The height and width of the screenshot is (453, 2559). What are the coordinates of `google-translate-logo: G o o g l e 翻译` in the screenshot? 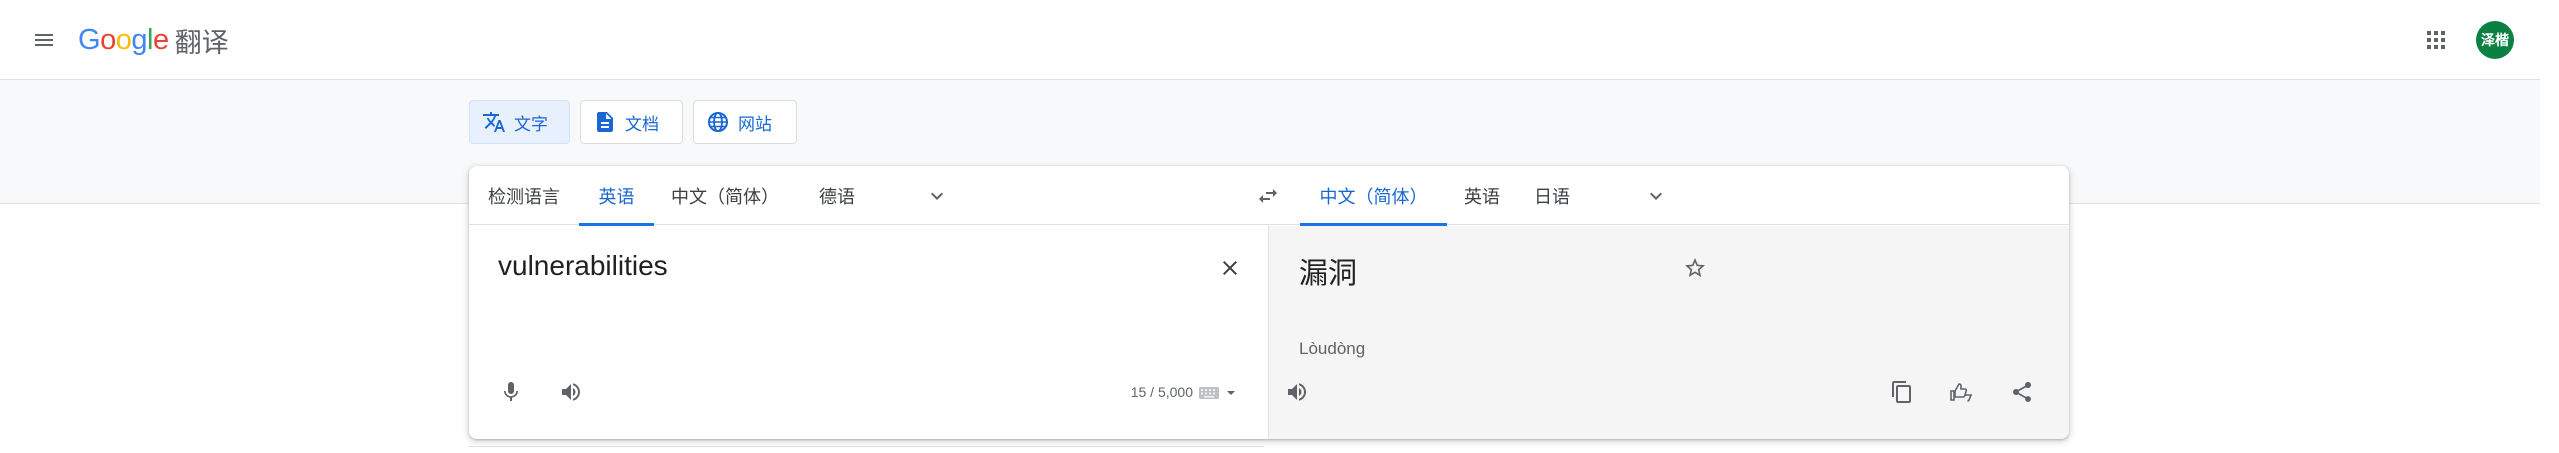 It's located at (153, 40).